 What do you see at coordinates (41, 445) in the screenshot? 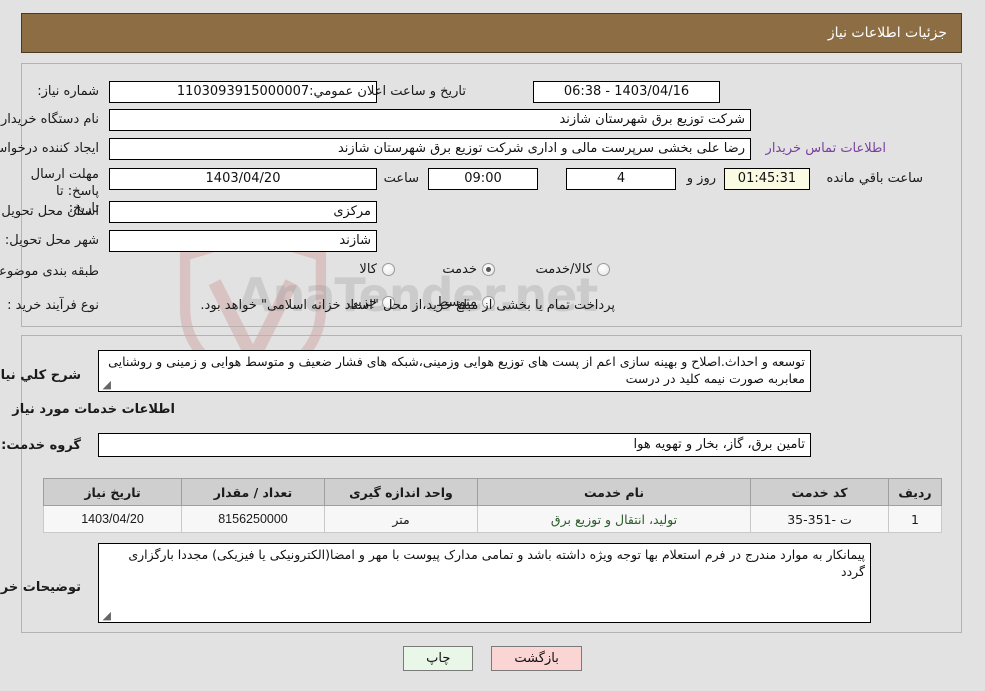
I see `service-group-label: گروه خدمت:` at bounding box center [41, 445].